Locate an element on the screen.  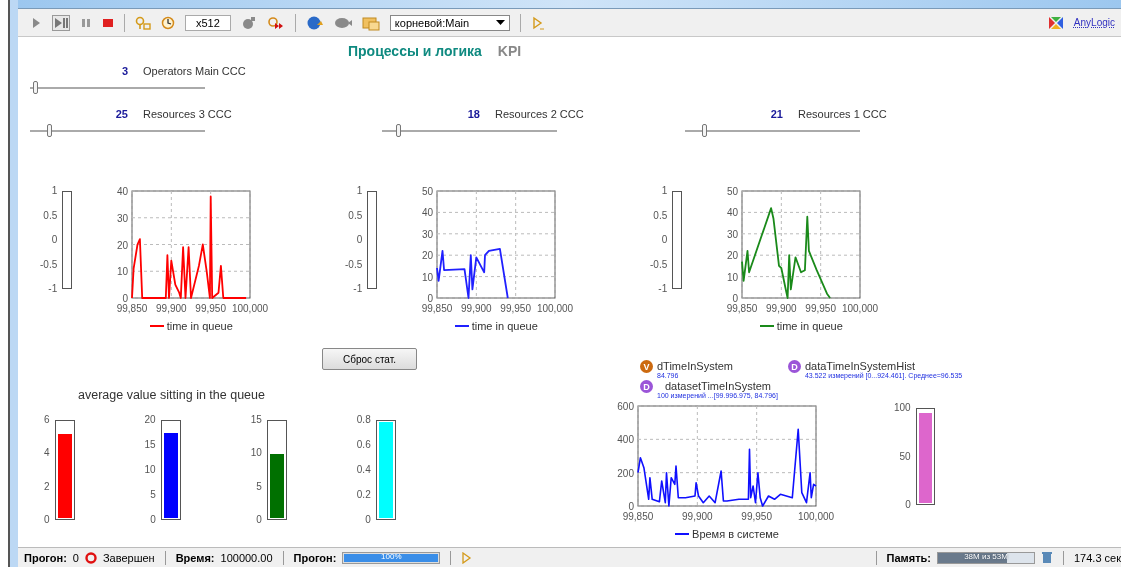
caret-icon is located at coordinates (500, 22).